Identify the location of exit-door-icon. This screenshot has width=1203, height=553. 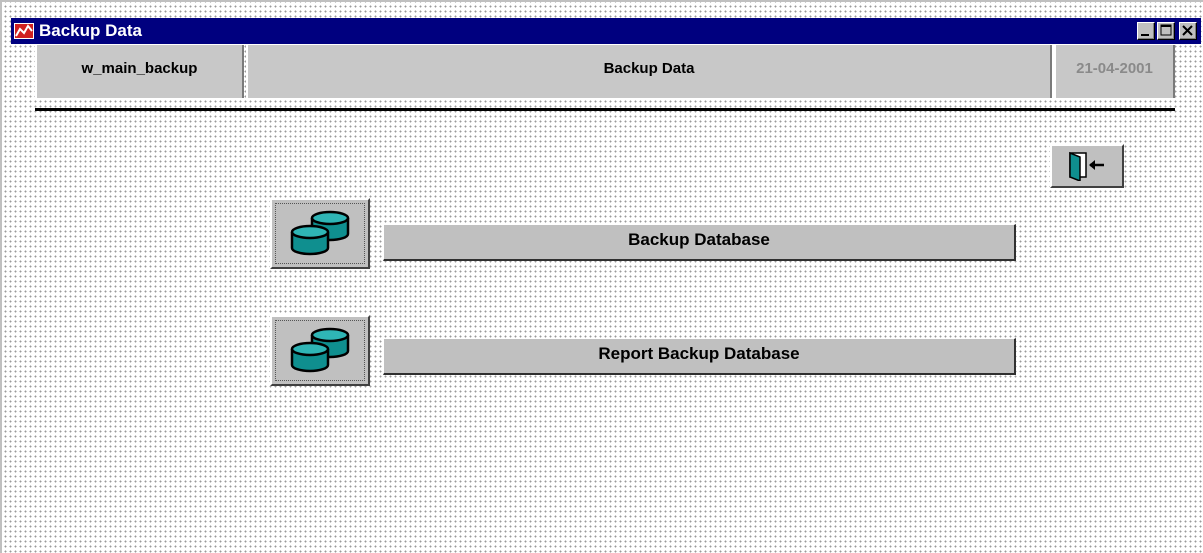
(1086, 166).